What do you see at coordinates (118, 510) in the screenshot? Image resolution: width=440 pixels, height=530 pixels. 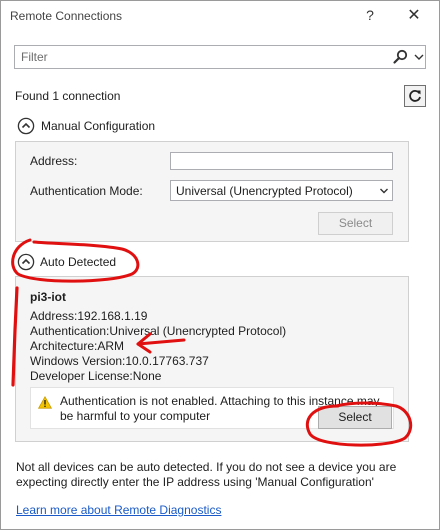 I see `learn-more-link: Learn more about Remote Diagnostics` at bounding box center [118, 510].